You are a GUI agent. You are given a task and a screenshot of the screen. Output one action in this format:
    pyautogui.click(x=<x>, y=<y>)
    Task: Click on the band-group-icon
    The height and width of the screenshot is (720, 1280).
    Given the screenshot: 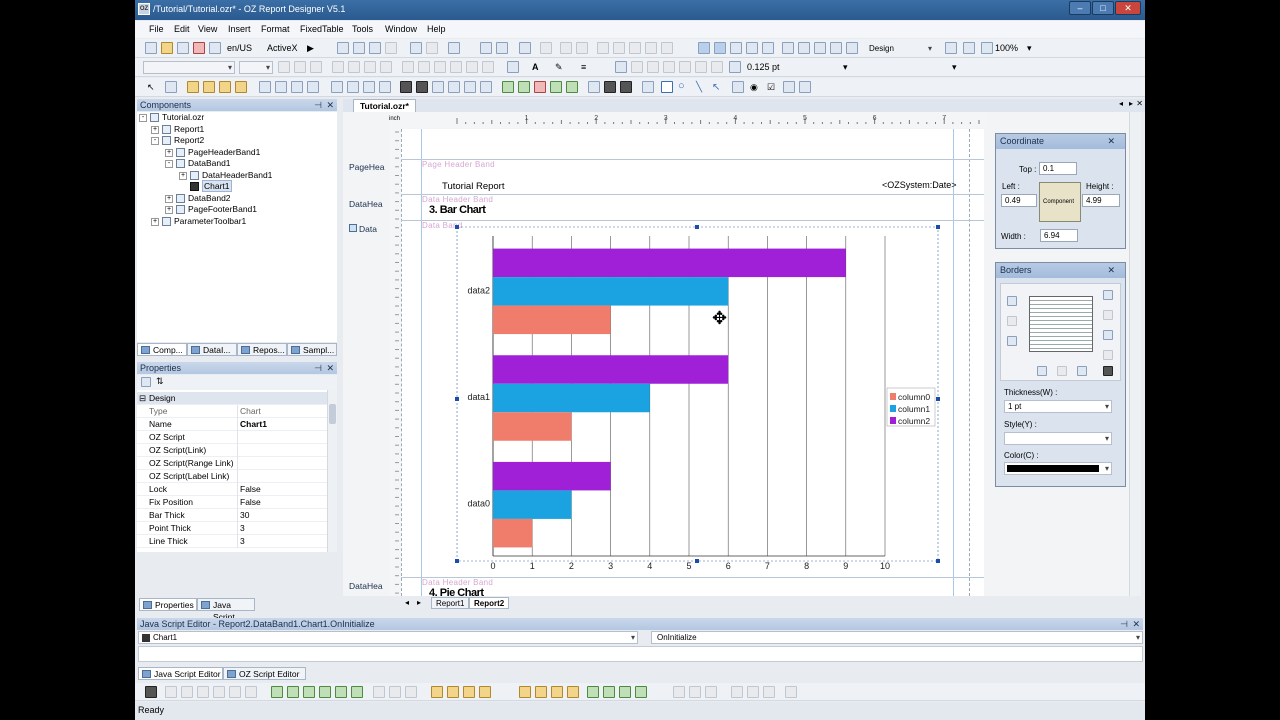 What is the action you would take?
    pyautogui.click(x=281, y=87)
    